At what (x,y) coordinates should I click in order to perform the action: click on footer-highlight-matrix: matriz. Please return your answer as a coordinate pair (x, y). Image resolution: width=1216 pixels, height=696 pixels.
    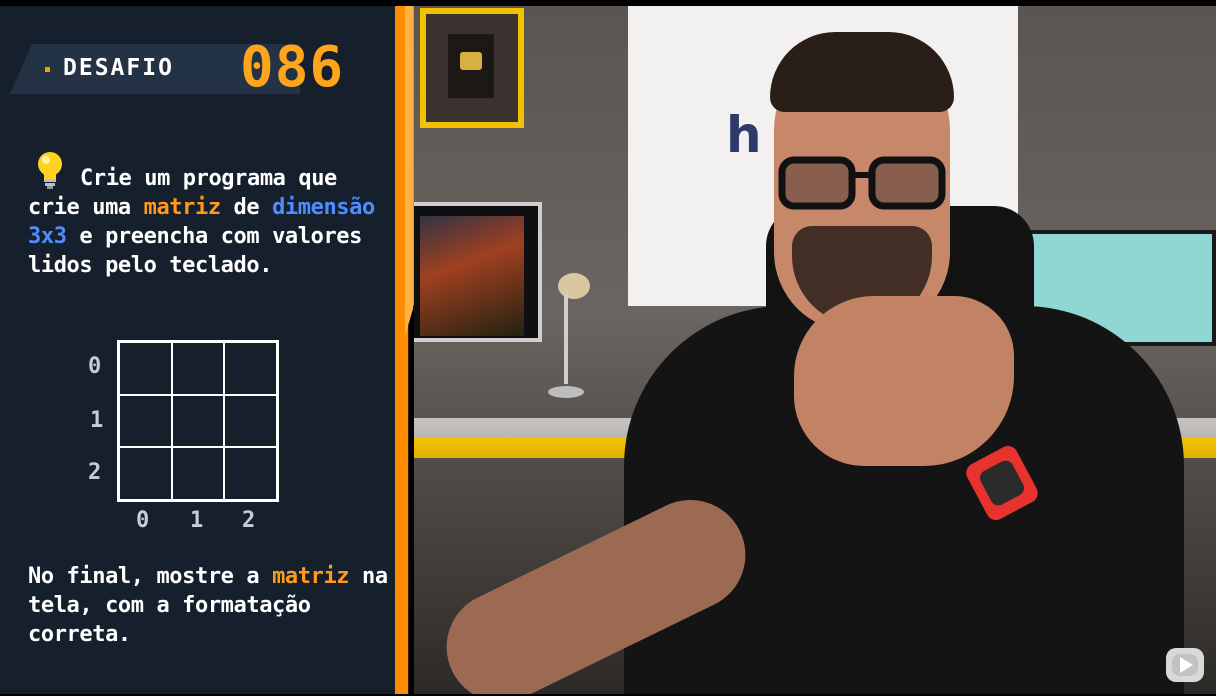
    Looking at the image, I should click on (311, 576).